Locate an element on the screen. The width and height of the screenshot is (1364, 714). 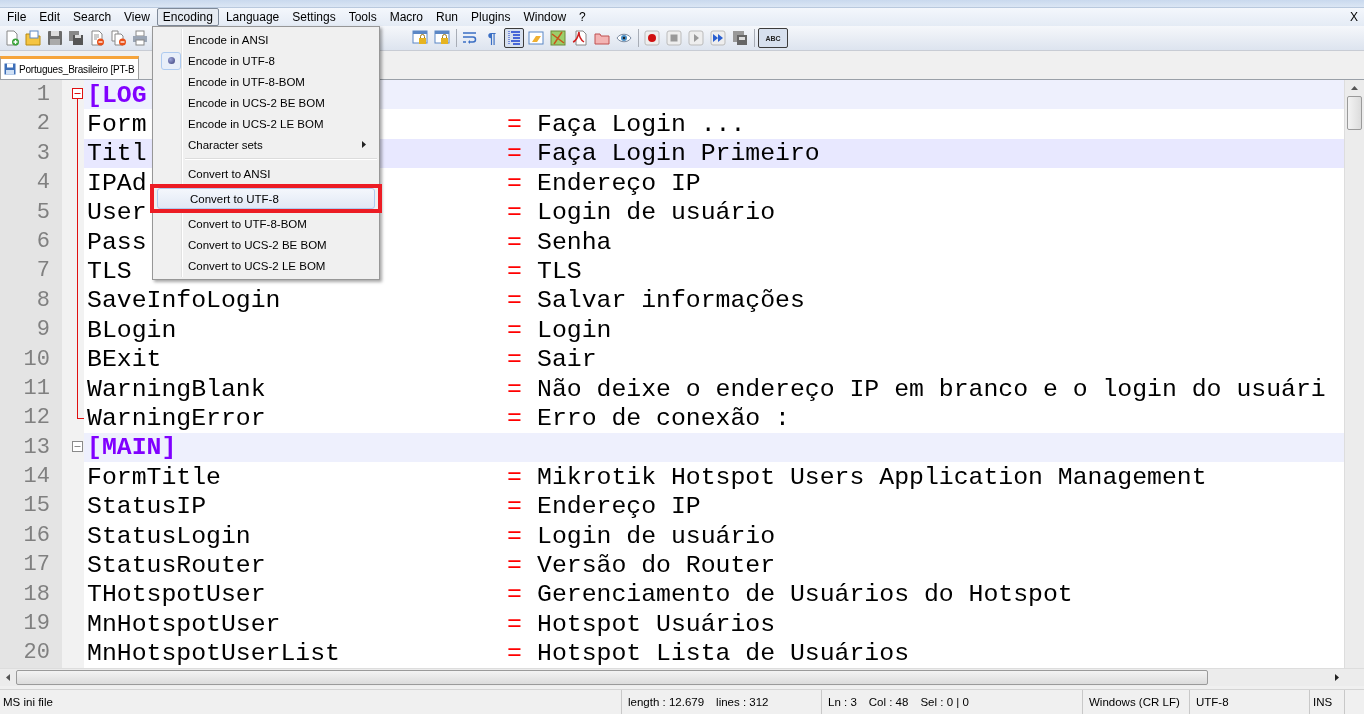
menu-item: Language is located at coordinates (252, 17).